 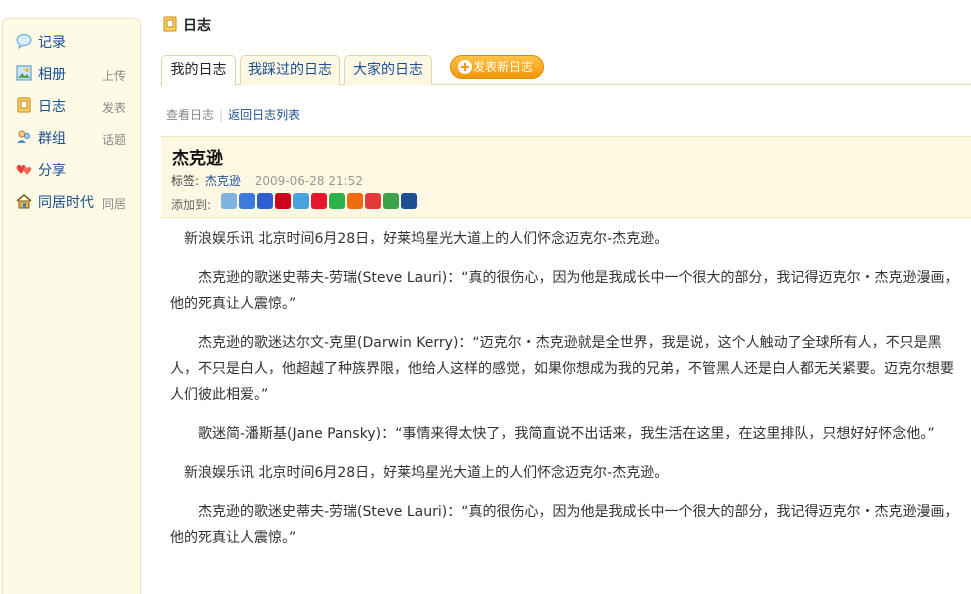 I want to click on sidebar-item-album: 相册 上传, so click(x=71, y=73).